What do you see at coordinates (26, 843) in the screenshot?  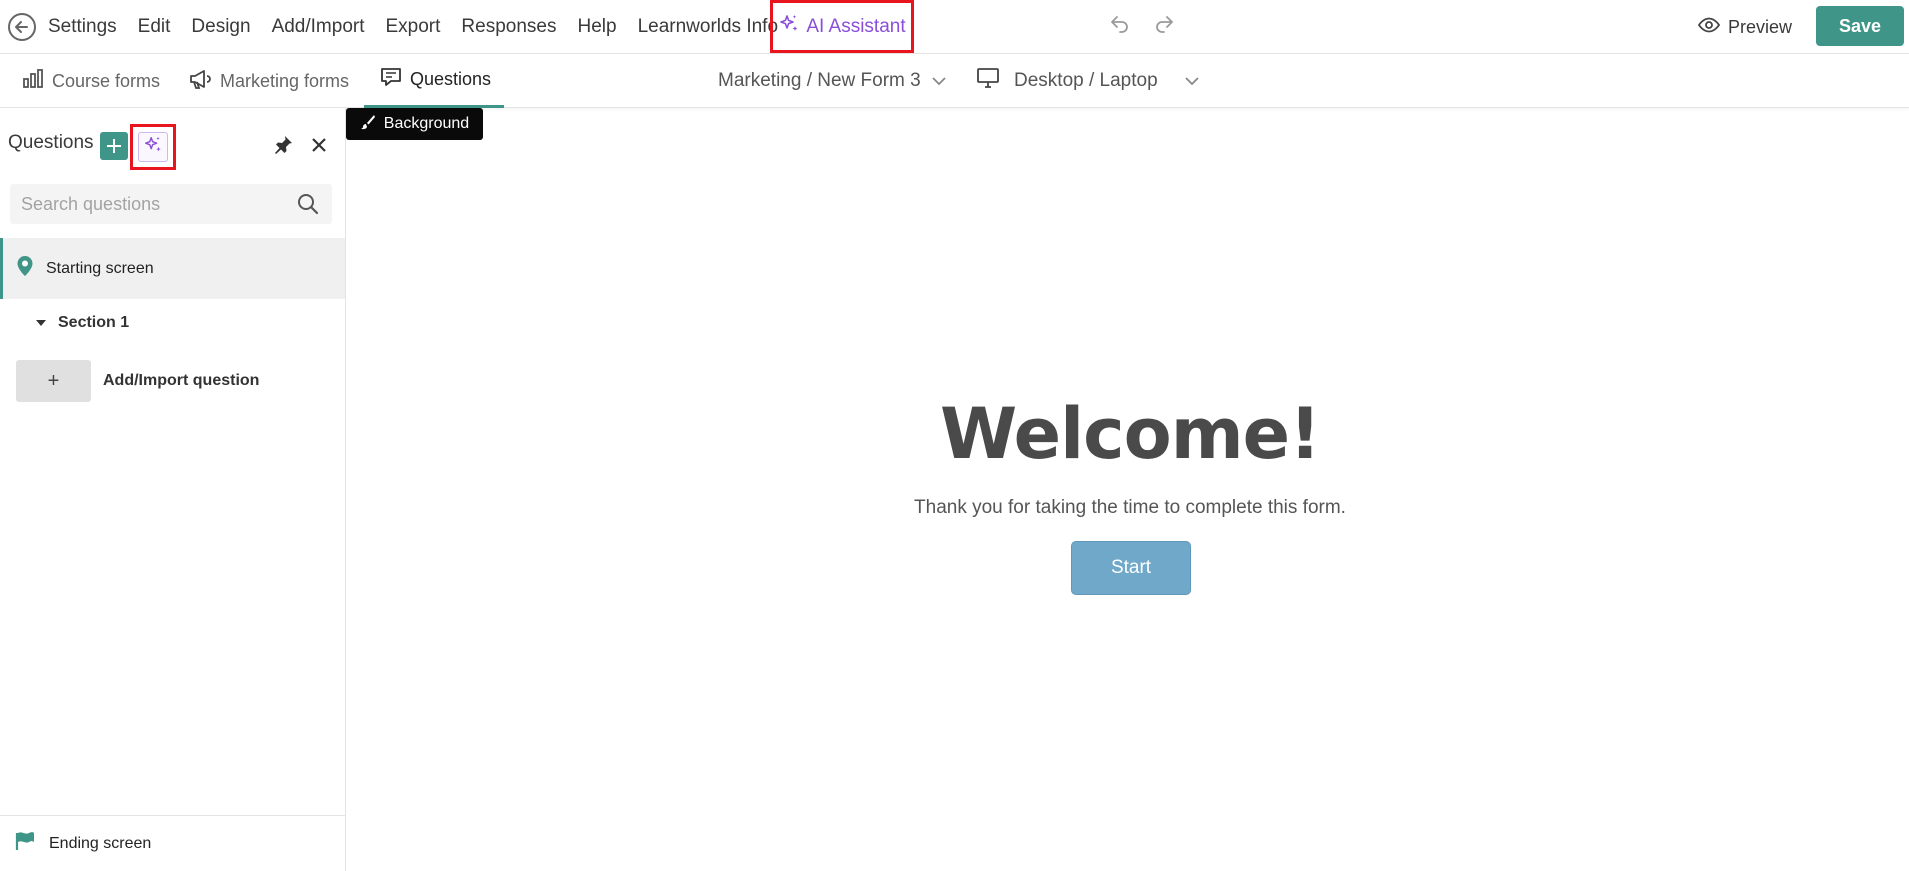 I see `flag-icon` at bounding box center [26, 843].